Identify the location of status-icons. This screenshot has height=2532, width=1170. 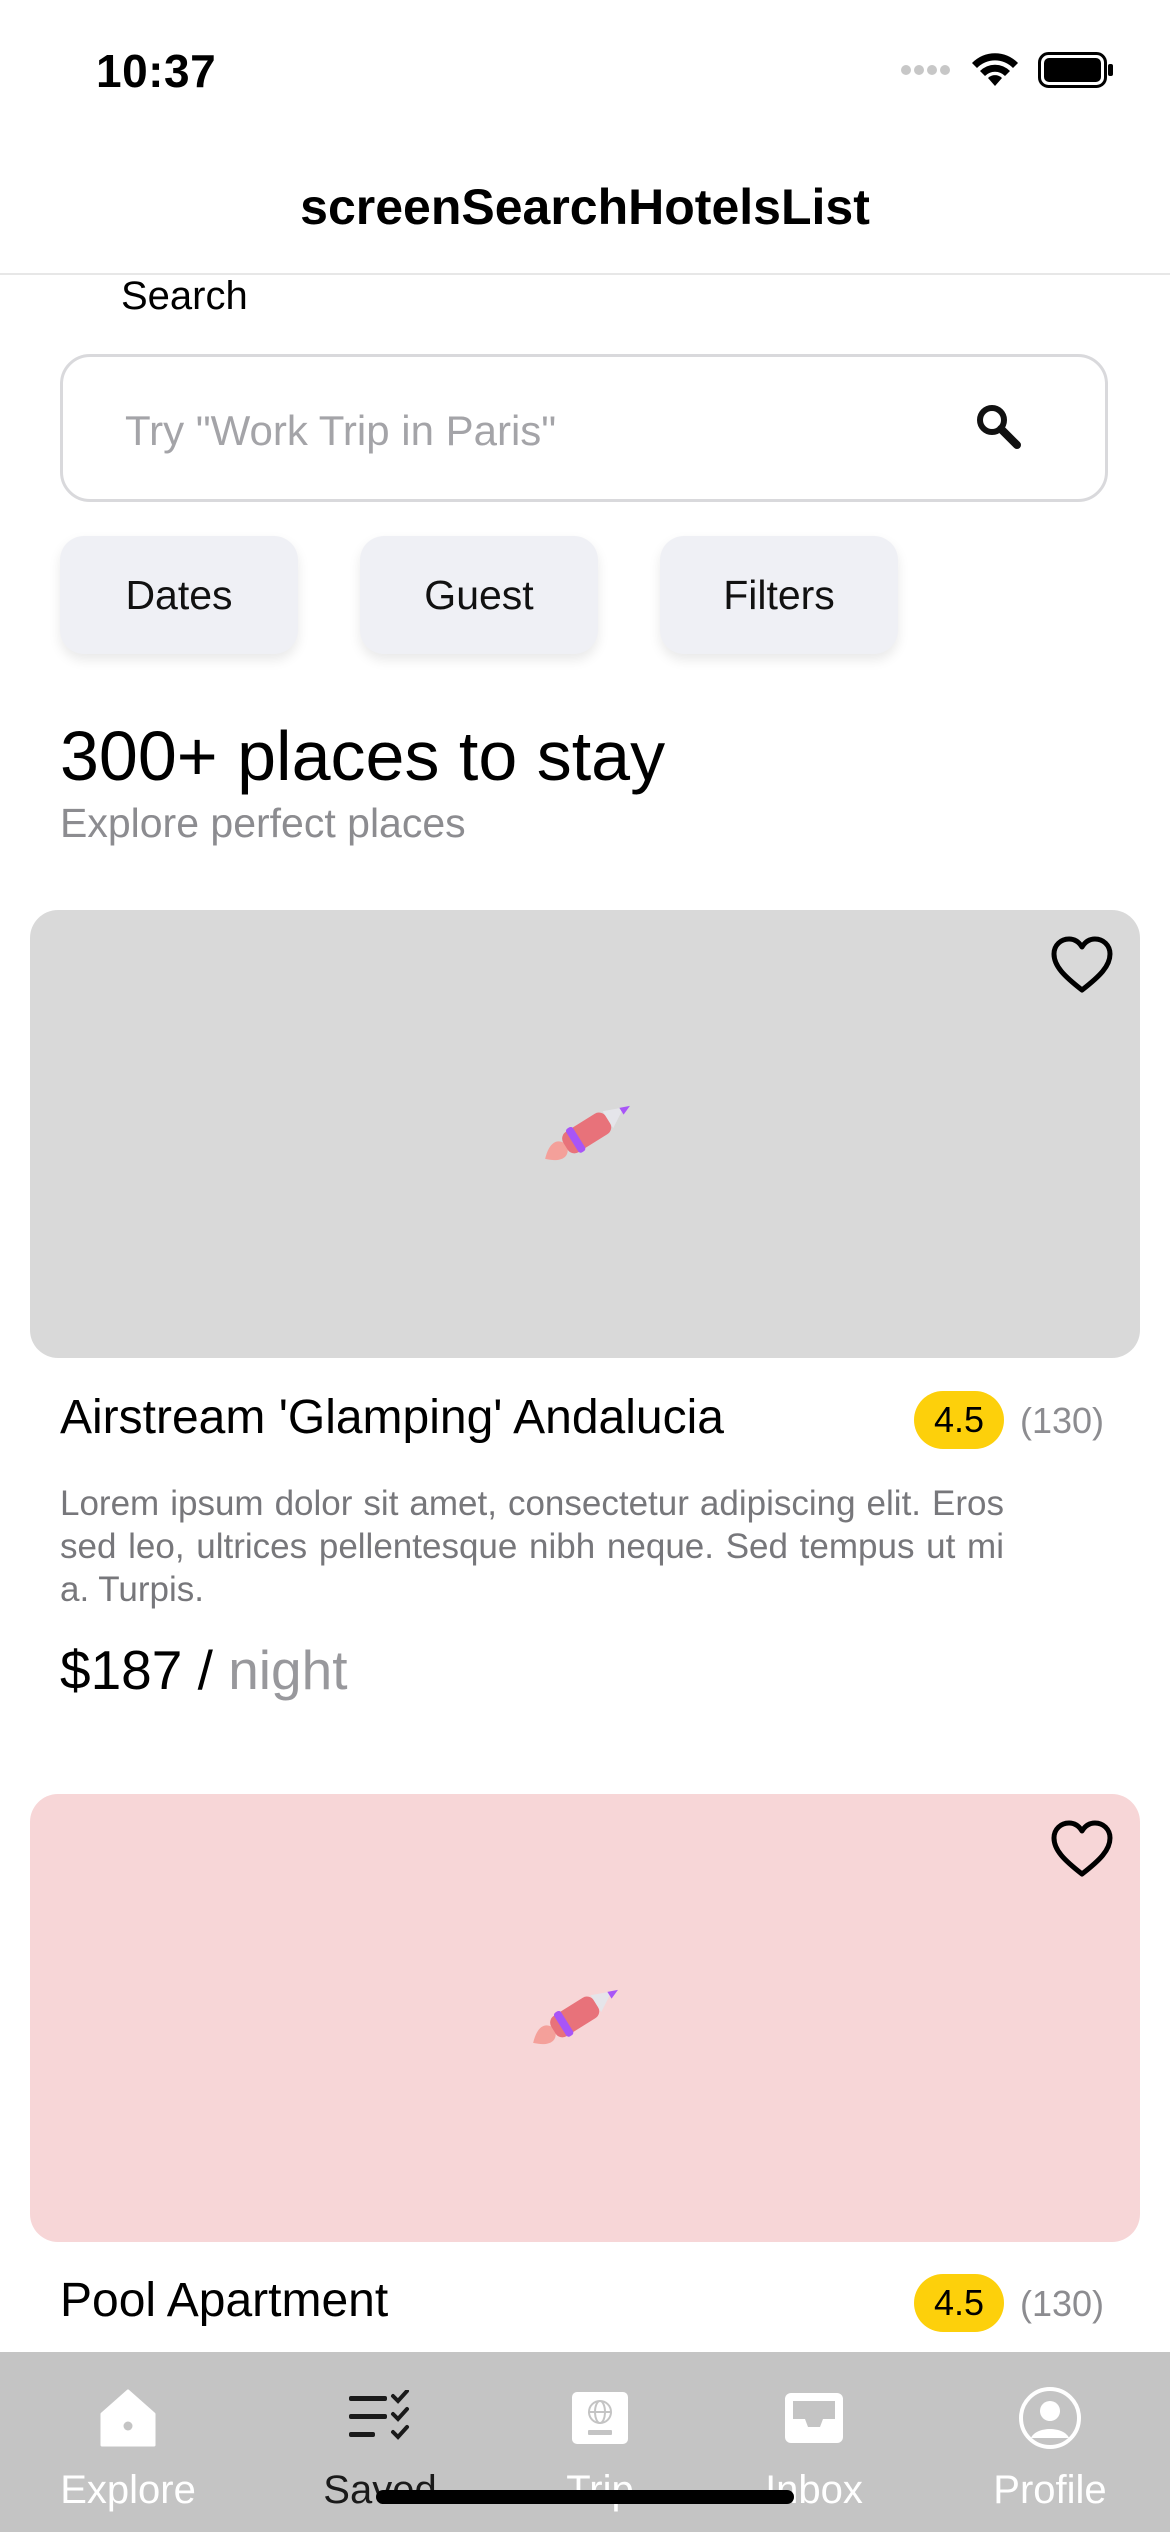
(1007, 70).